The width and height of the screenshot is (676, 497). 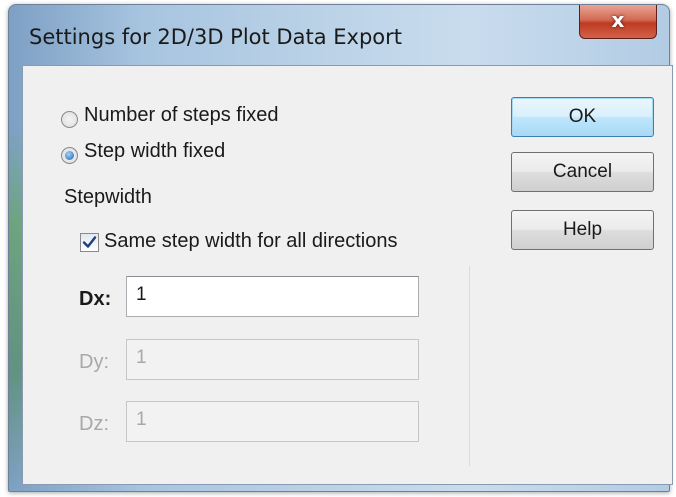 I want to click on radio-number-of-steps, so click(x=69, y=119).